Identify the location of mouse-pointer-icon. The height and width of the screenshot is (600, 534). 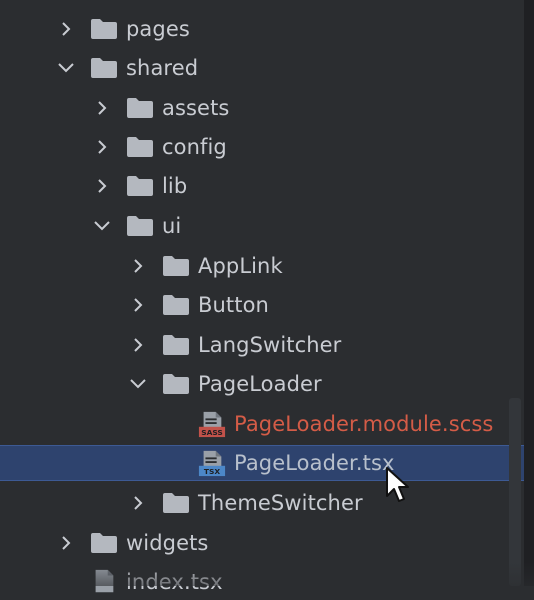
(397, 484).